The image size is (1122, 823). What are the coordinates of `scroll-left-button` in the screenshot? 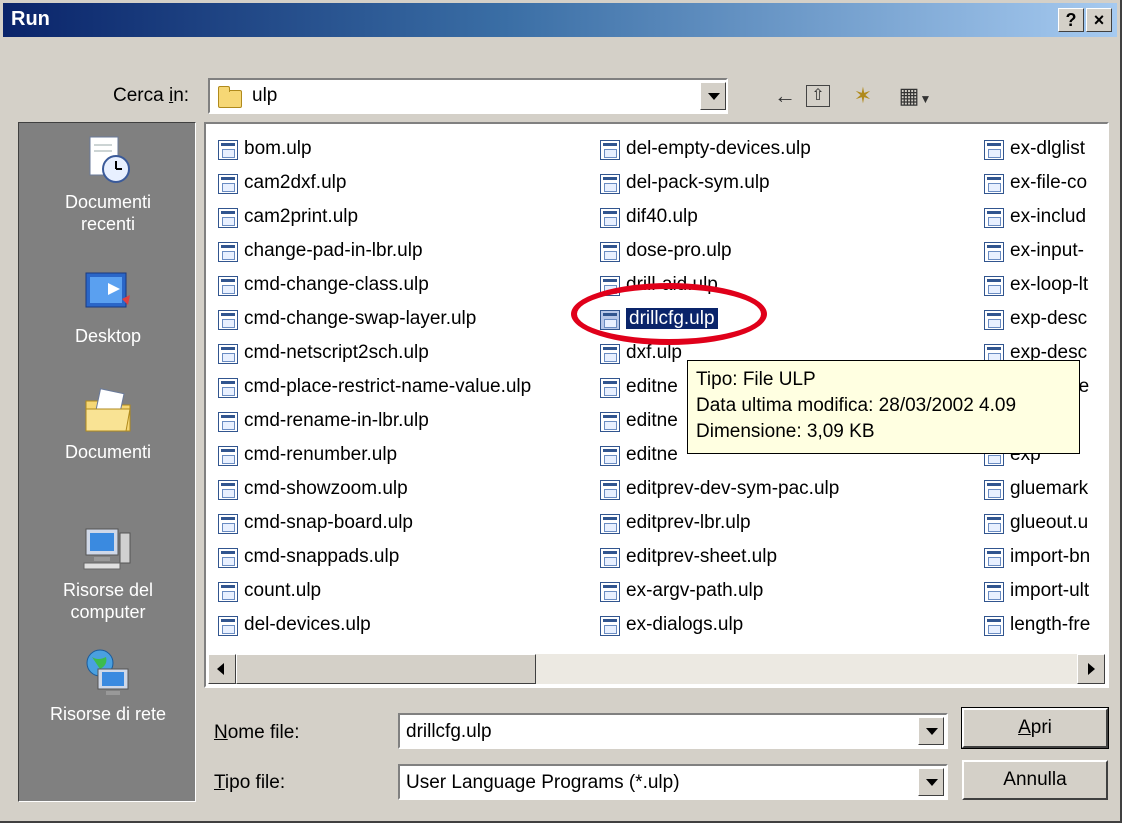 It's located at (222, 669).